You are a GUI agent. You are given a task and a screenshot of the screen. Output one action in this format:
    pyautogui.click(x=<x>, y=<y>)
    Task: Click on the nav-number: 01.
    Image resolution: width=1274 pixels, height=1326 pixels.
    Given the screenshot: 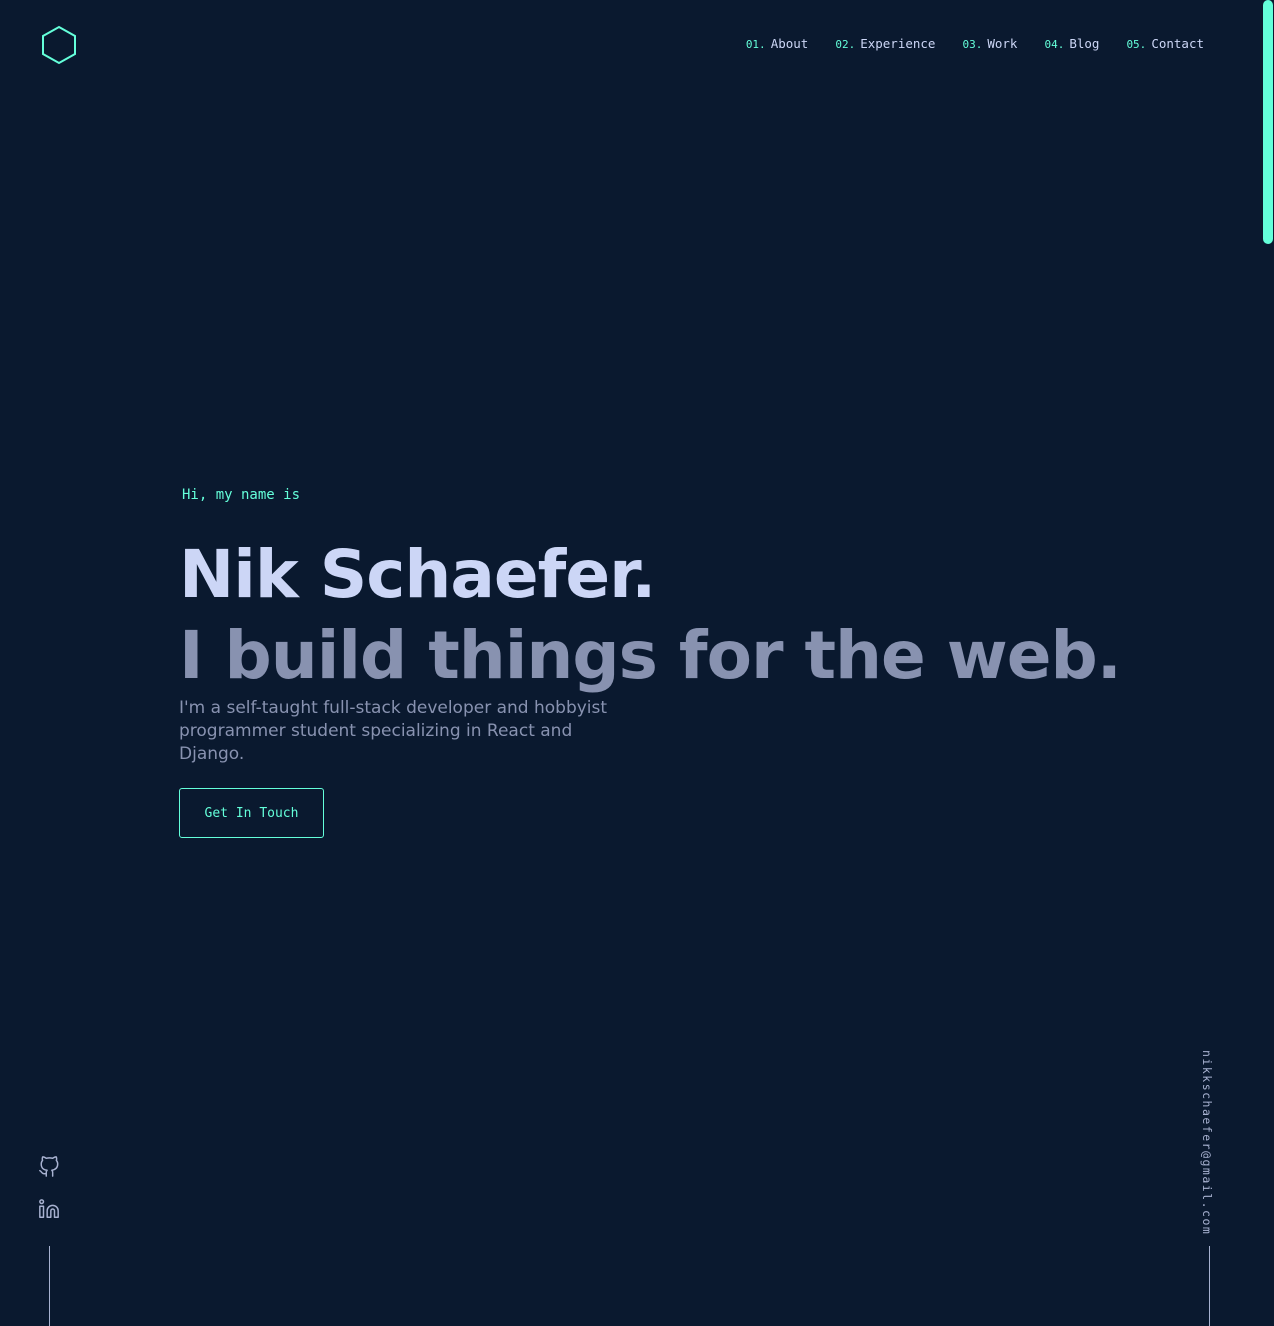 What is the action you would take?
    pyautogui.click(x=755, y=44)
    